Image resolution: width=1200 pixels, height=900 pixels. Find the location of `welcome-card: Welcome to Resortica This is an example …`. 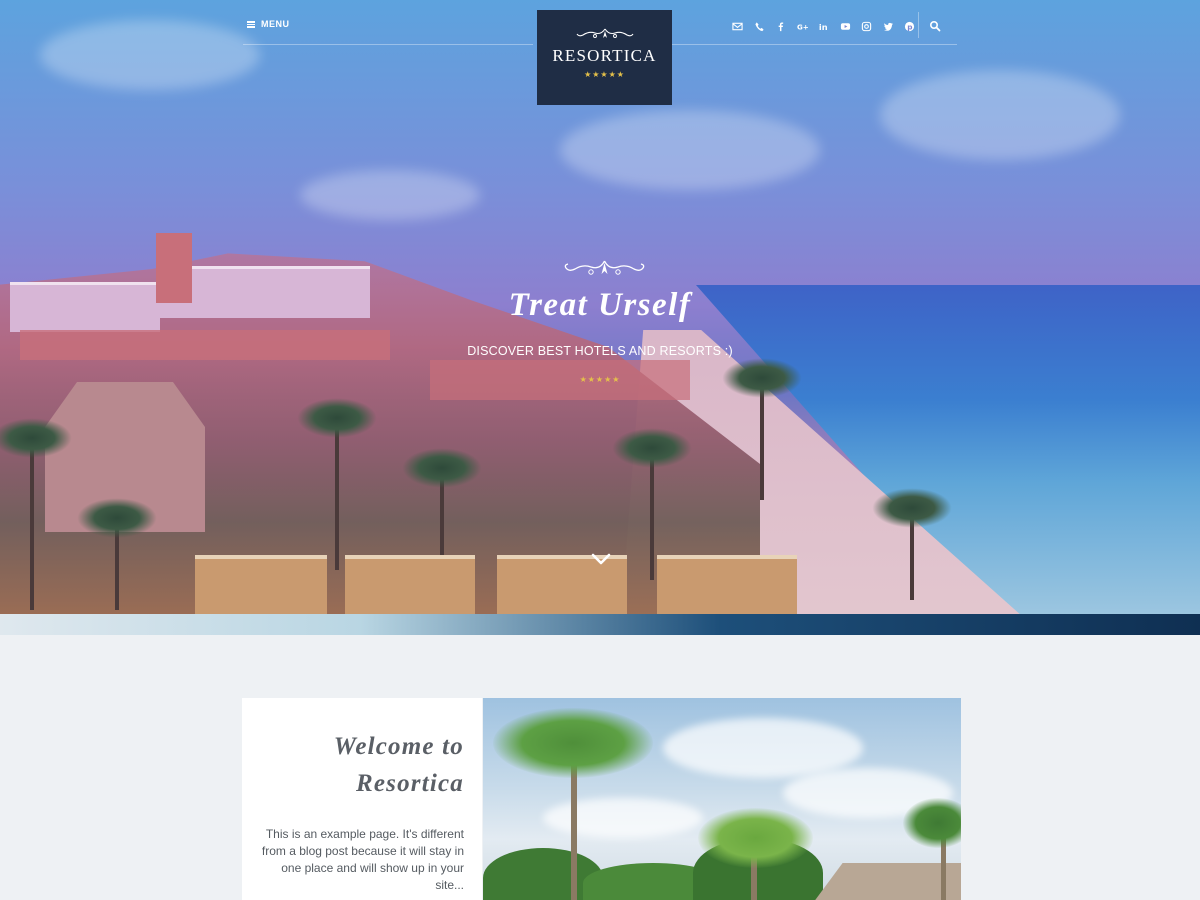

welcome-card: Welcome to Resortica This is an example … is located at coordinates (362, 799).